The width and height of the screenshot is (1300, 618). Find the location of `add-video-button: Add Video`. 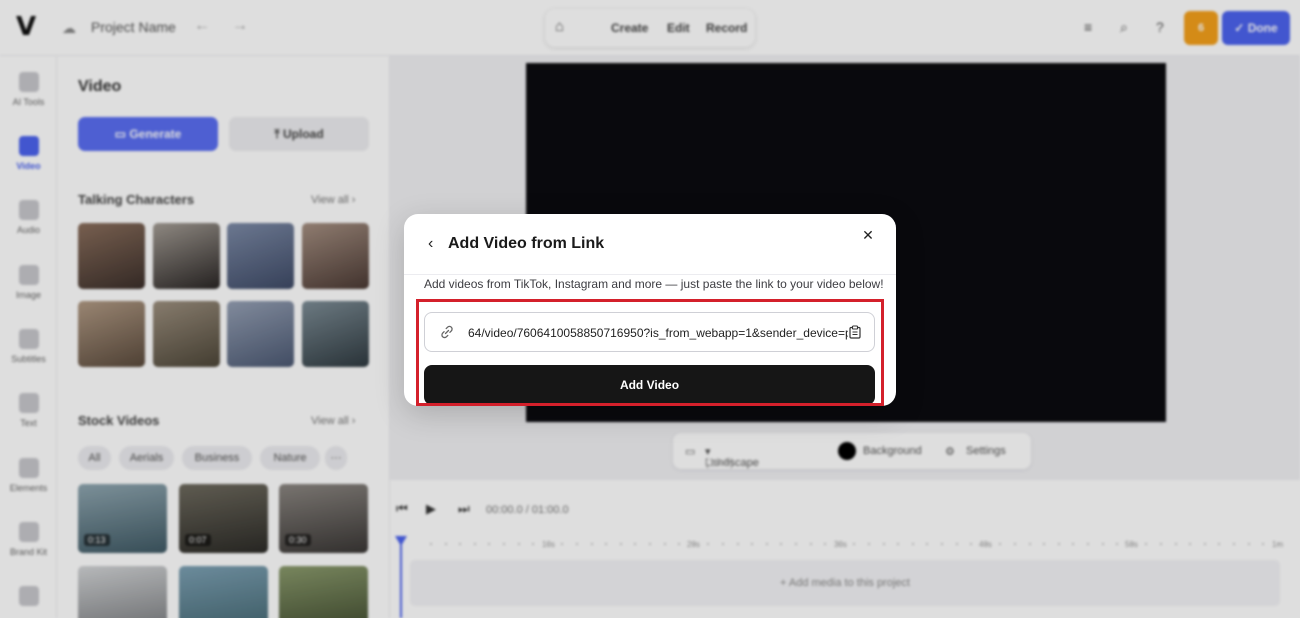

add-video-button: Add Video is located at coordinates (649, 385).